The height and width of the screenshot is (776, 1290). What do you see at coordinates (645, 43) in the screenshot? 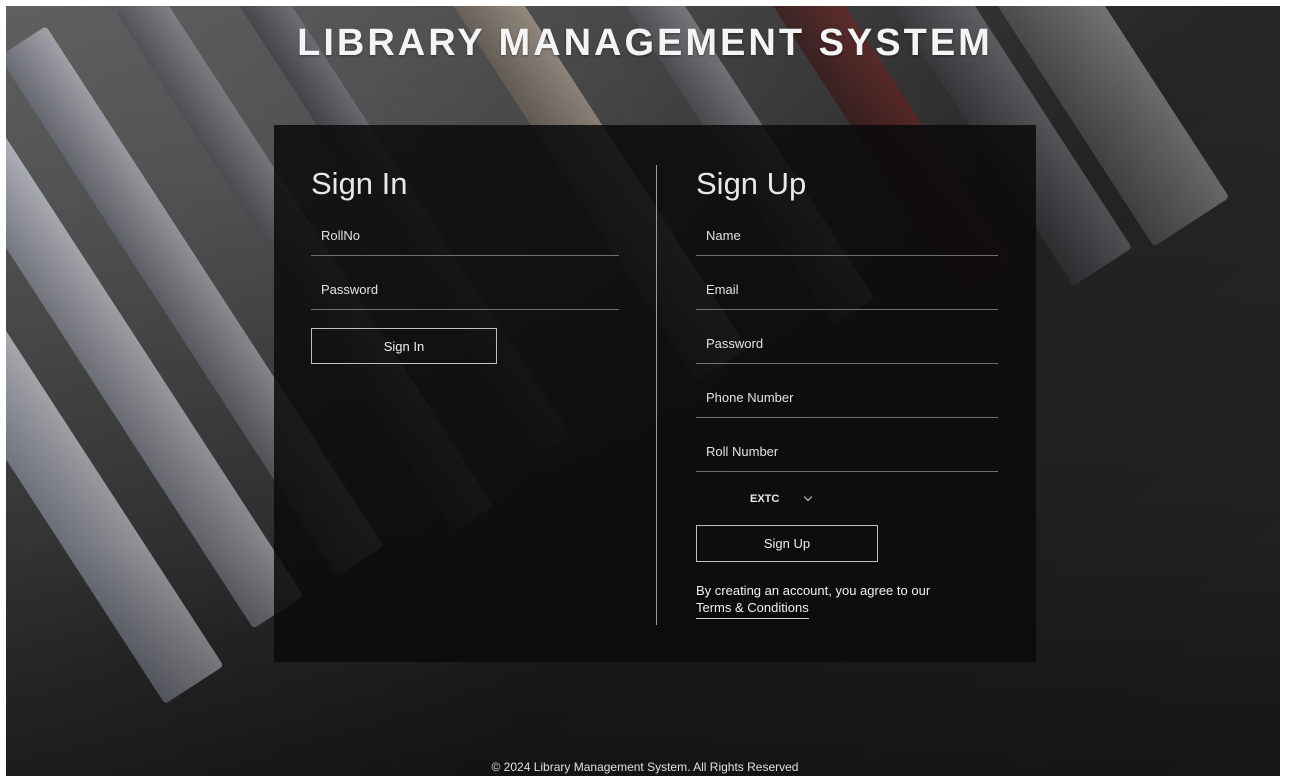
I see `page-title: LIBRARY MANAGEMENT SYSTEM` at bounding box center [645, 43].